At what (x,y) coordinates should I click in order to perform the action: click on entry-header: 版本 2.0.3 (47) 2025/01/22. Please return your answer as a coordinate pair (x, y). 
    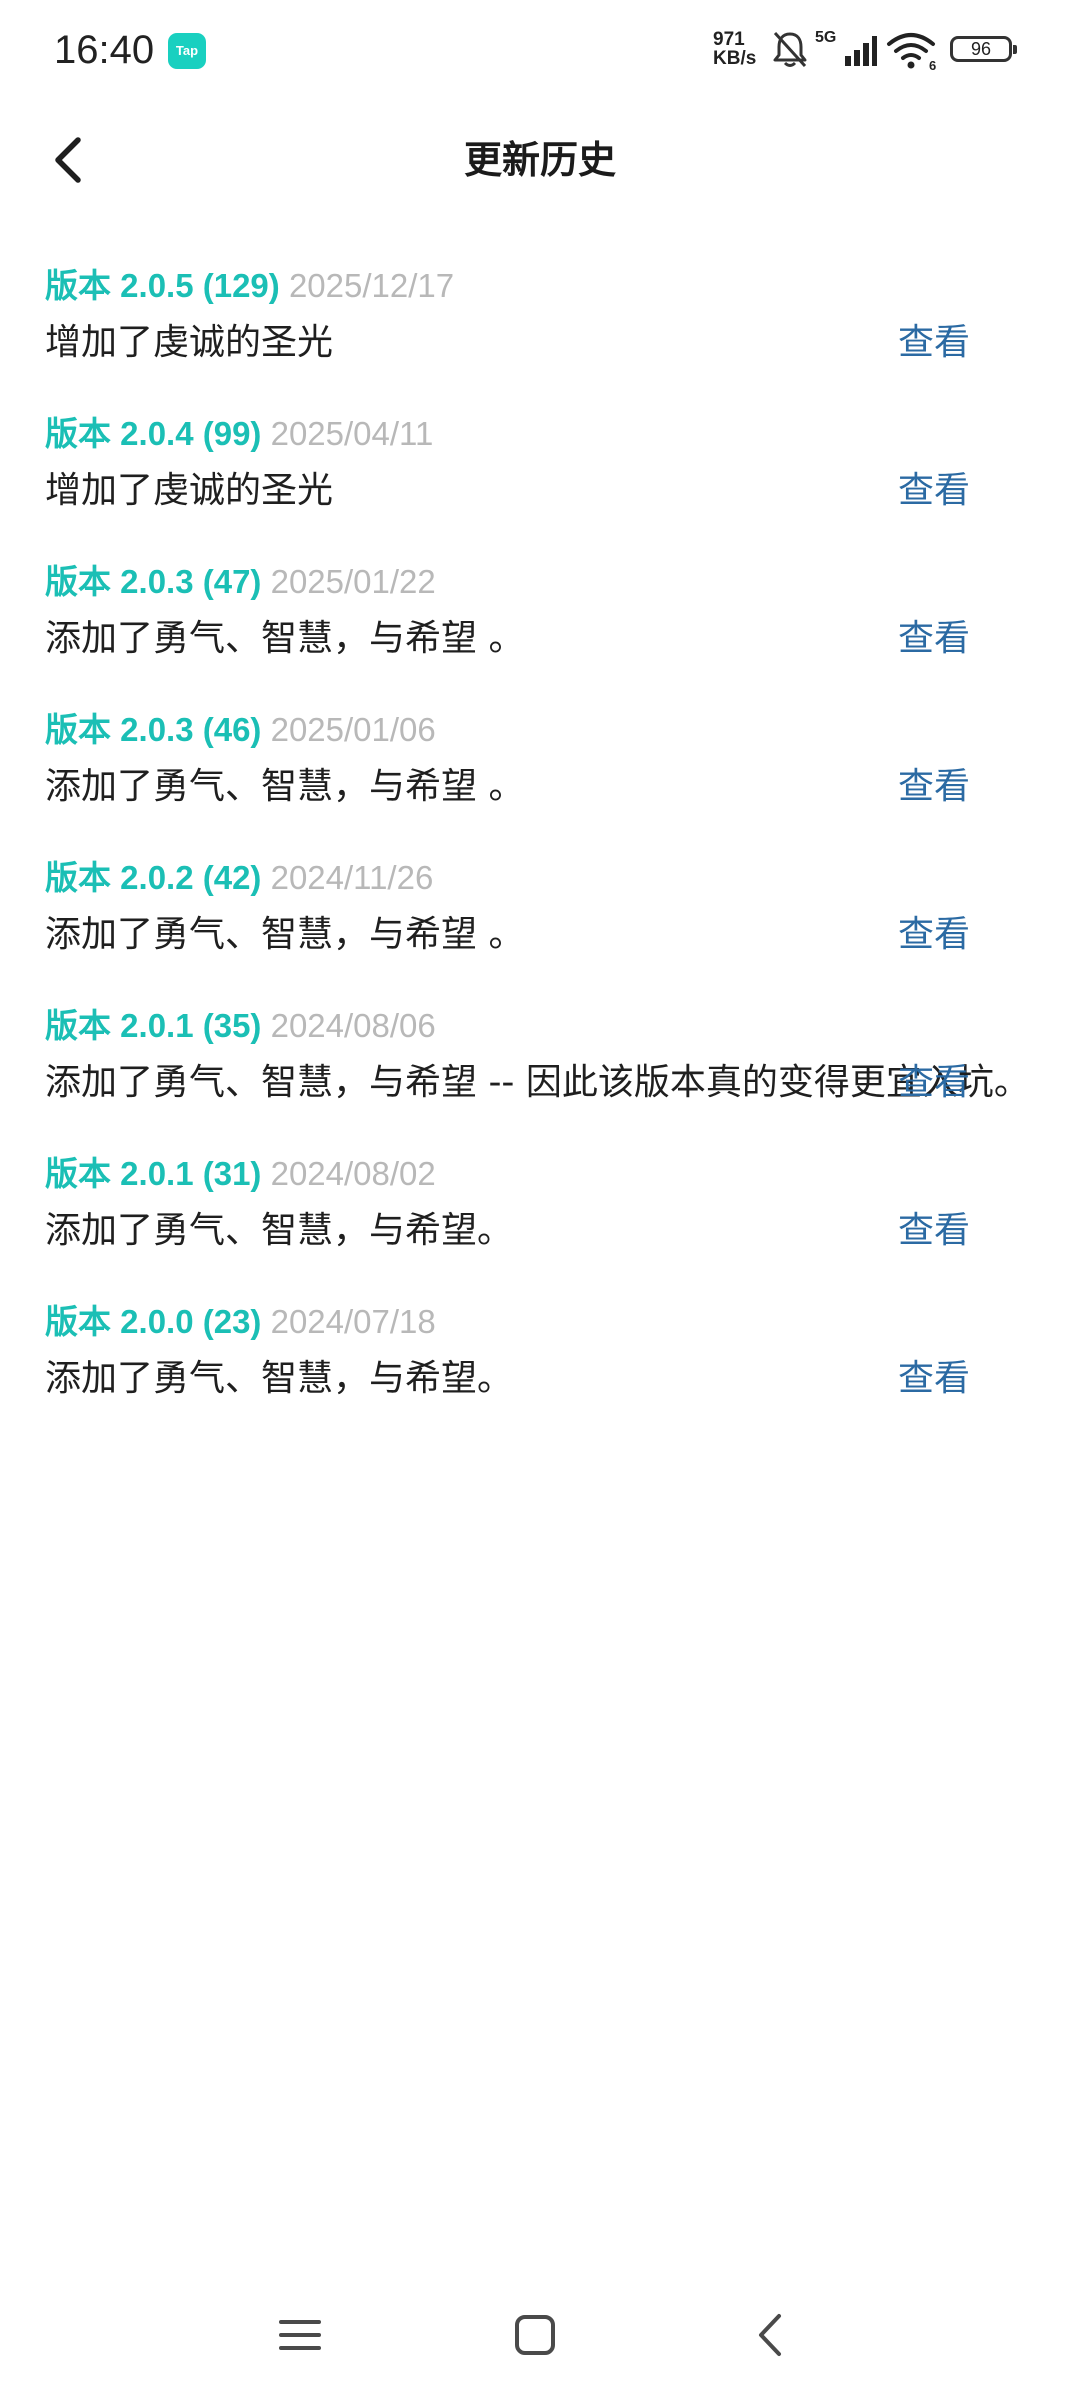
    Looking at the image, I should click on (540, 582).